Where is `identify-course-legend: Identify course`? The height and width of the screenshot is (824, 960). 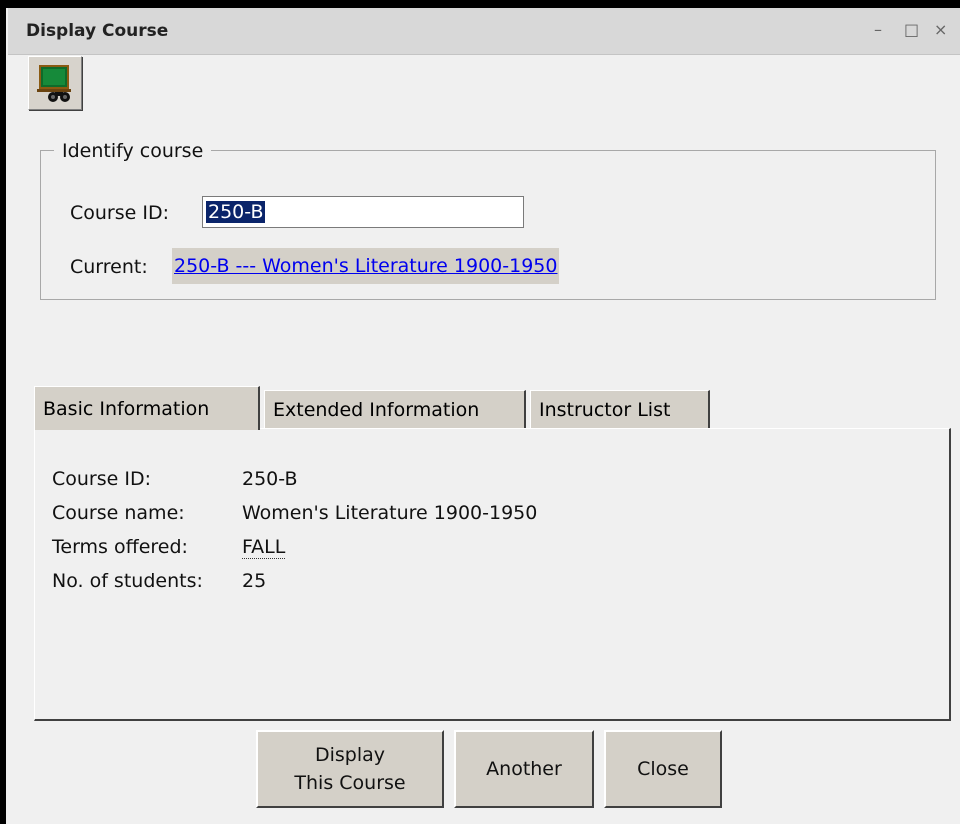
identify-course-legend: Identify course is located at coordinates (133, 151).